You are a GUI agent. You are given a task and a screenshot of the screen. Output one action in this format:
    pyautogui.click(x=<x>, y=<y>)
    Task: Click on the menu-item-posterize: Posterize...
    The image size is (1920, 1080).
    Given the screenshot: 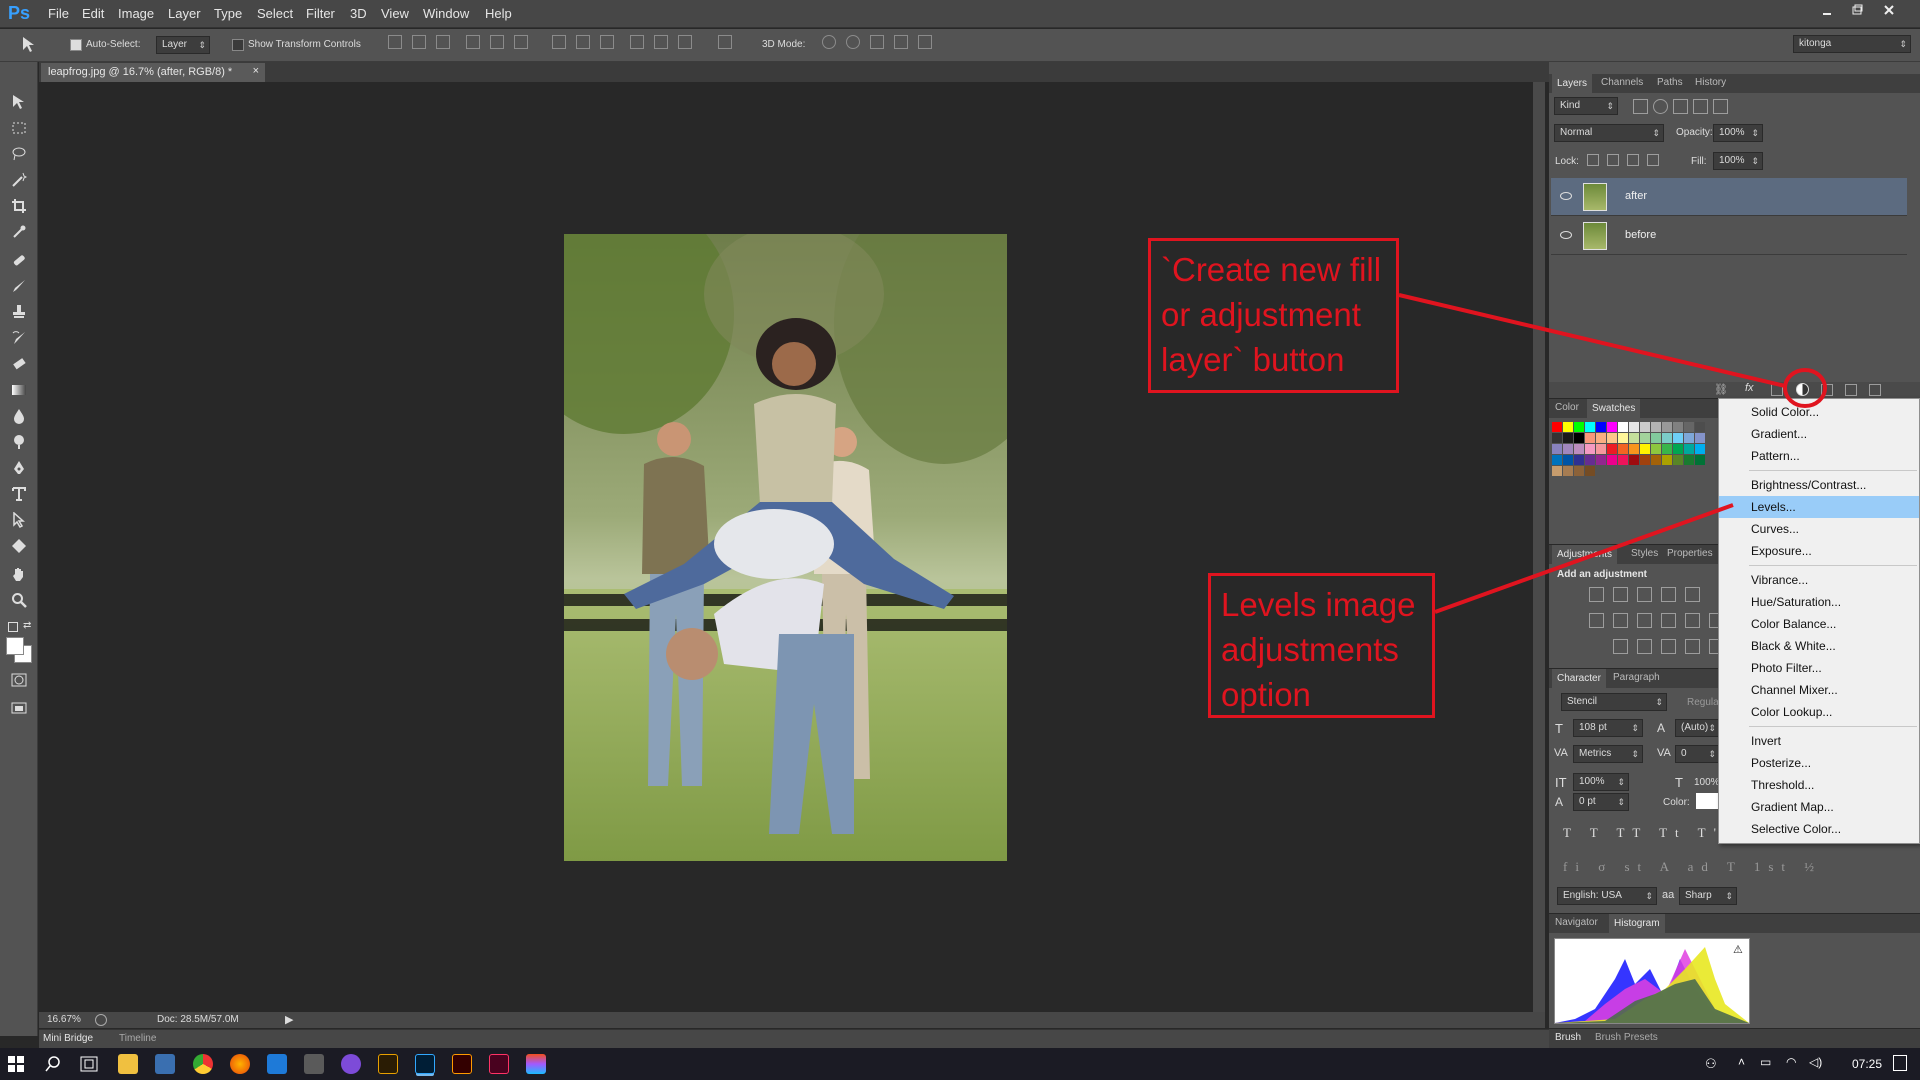 What is the action you would take?
    pyautogui.click(x=1819, y=763)
    